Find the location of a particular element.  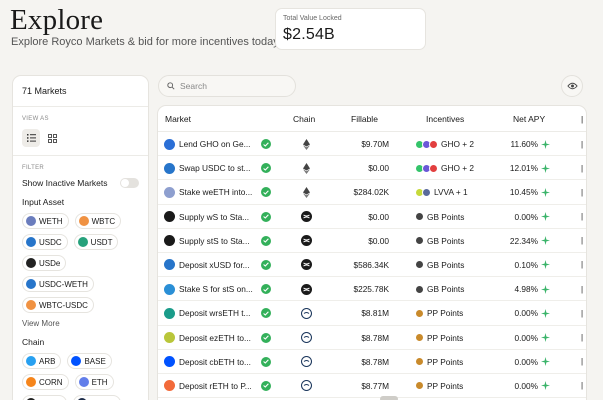

chip-label: USDC-WETH is located at coordinates (63, 284).